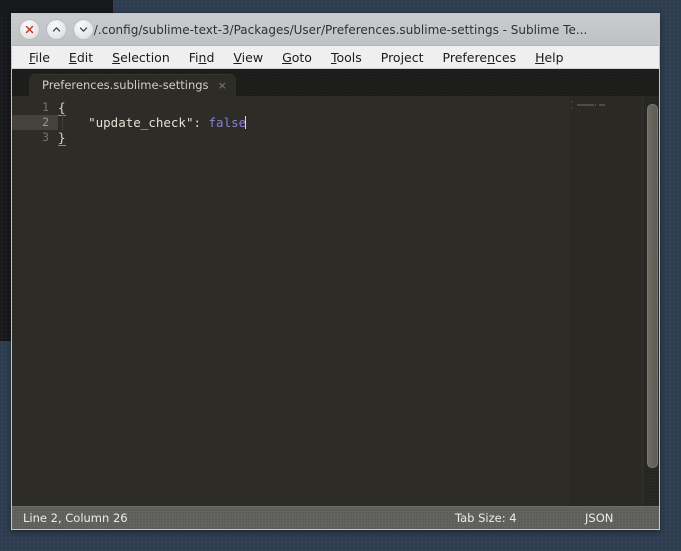  I want to click on chevron-up-icon, so click(56, 29).